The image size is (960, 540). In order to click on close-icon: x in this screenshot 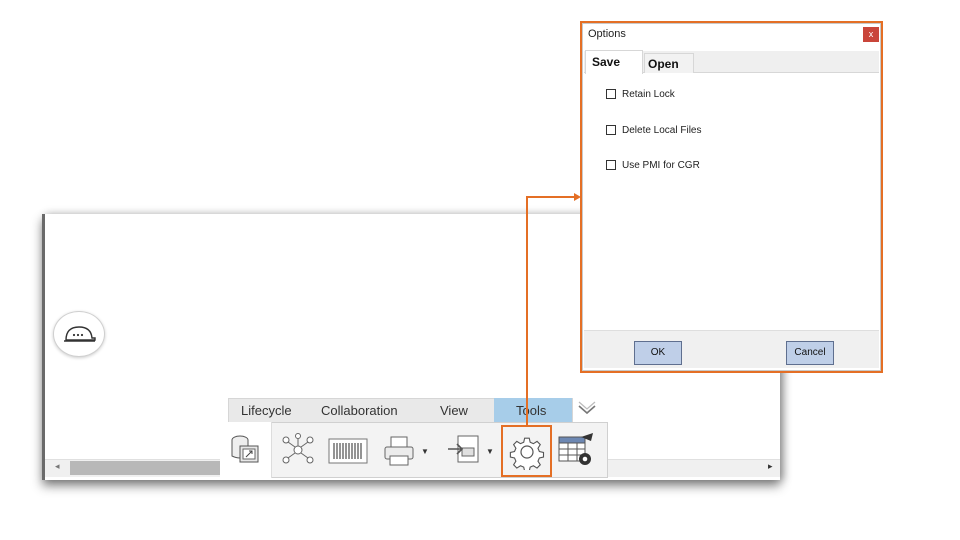, I will do `click(871, 34)`.